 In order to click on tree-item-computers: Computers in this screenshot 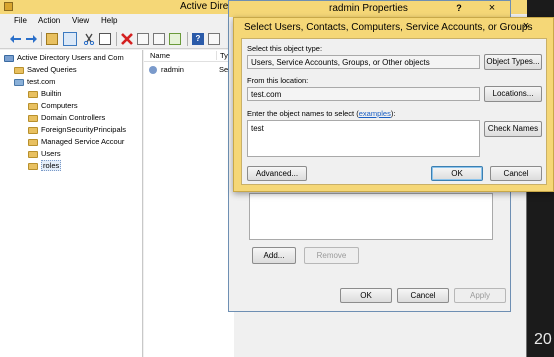, I will do `click(53, 106)`.